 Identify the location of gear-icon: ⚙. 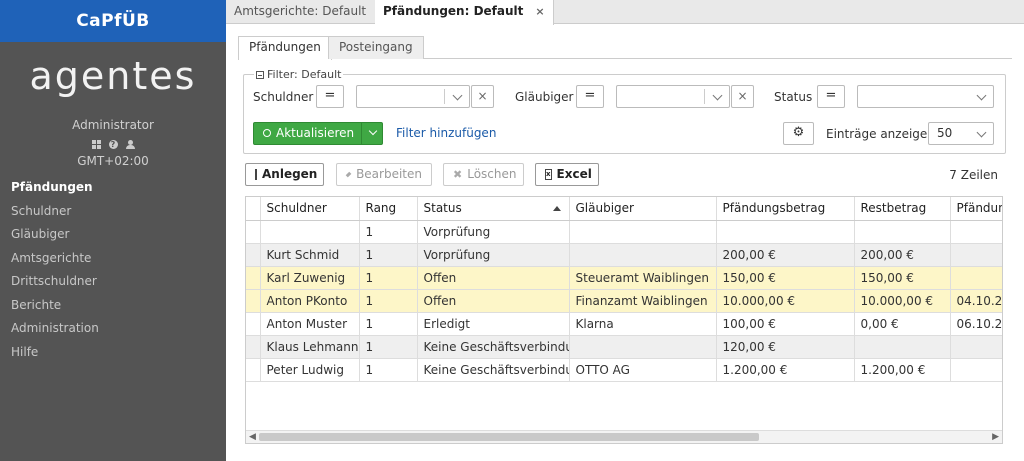
(798, 133).